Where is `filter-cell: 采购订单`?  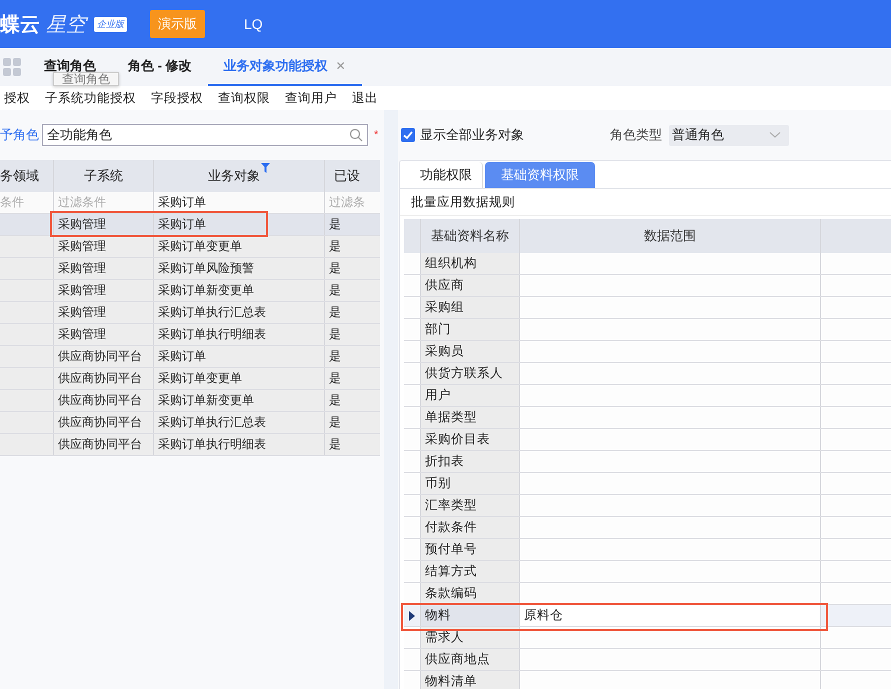
filter-cell: 采购订单 is located at coordinates (239, 202).